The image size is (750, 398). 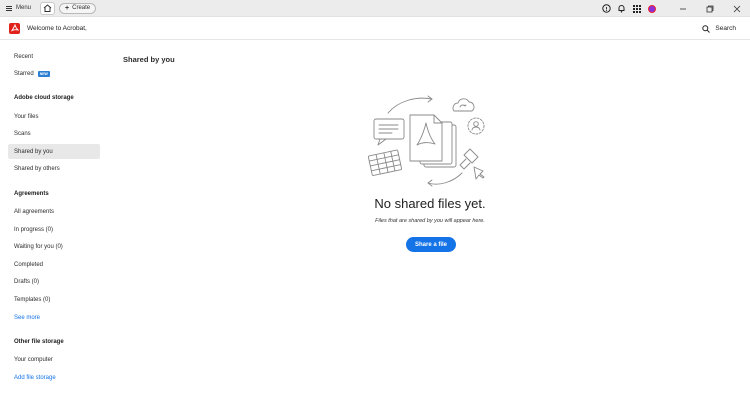 I want to click on sidebar-item-all-agreements: All agreements, so click(x=54, y=211).